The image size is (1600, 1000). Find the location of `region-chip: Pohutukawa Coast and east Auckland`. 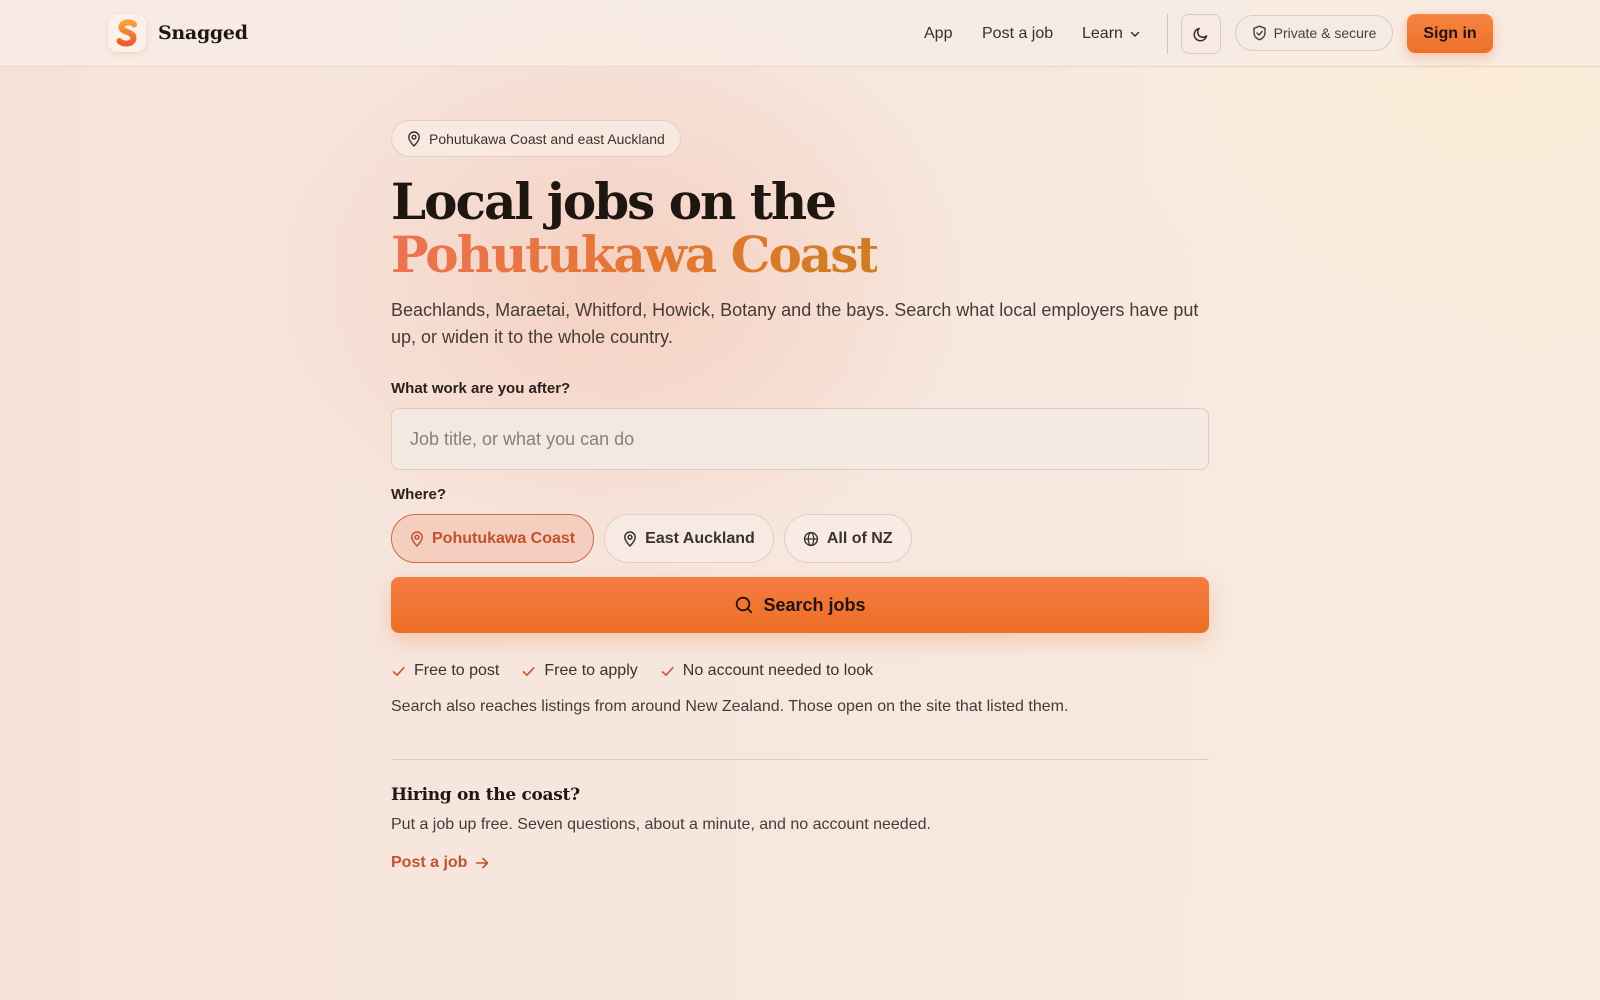

region-chip: Pohutukawa Coast and east Auckland is located at coordinates (536, 138).